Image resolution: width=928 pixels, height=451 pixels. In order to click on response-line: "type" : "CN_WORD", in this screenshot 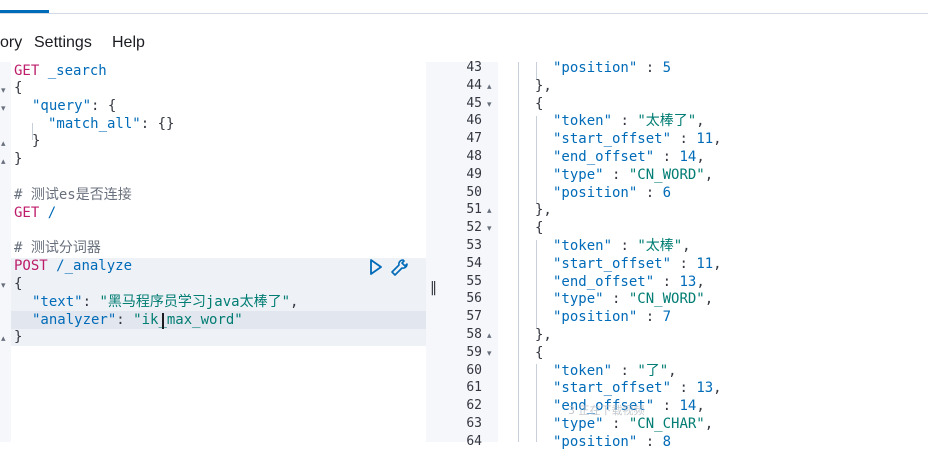, I will do `click(633, 175)`.